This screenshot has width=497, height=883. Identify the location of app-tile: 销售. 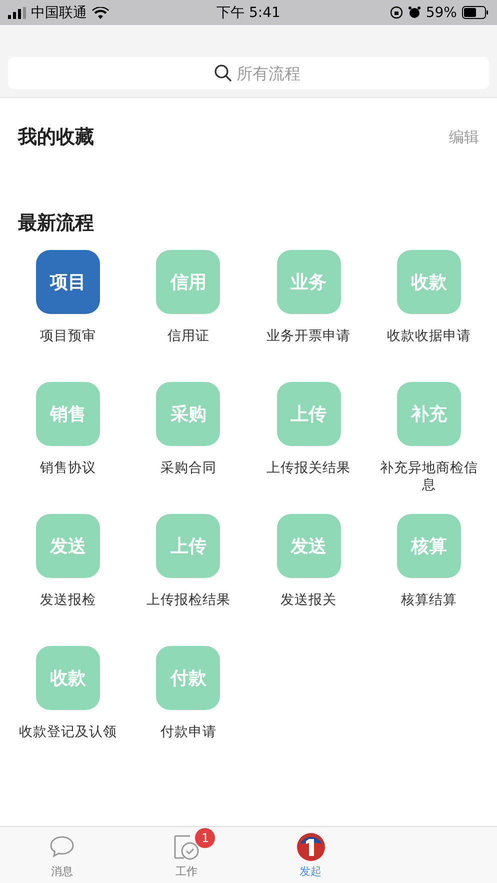
(68, 414).